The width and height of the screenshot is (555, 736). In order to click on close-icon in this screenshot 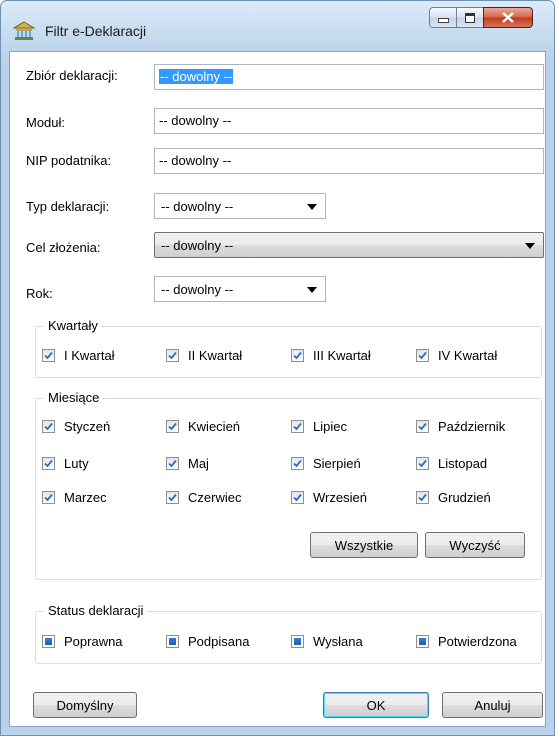, I will do `click(508, 17)`.